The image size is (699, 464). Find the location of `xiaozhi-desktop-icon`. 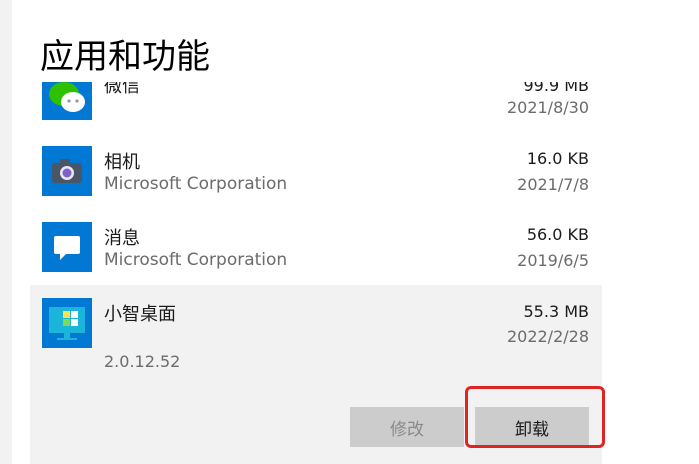

xiaozhi-desktop-icon is located at coordinates (67, 323).